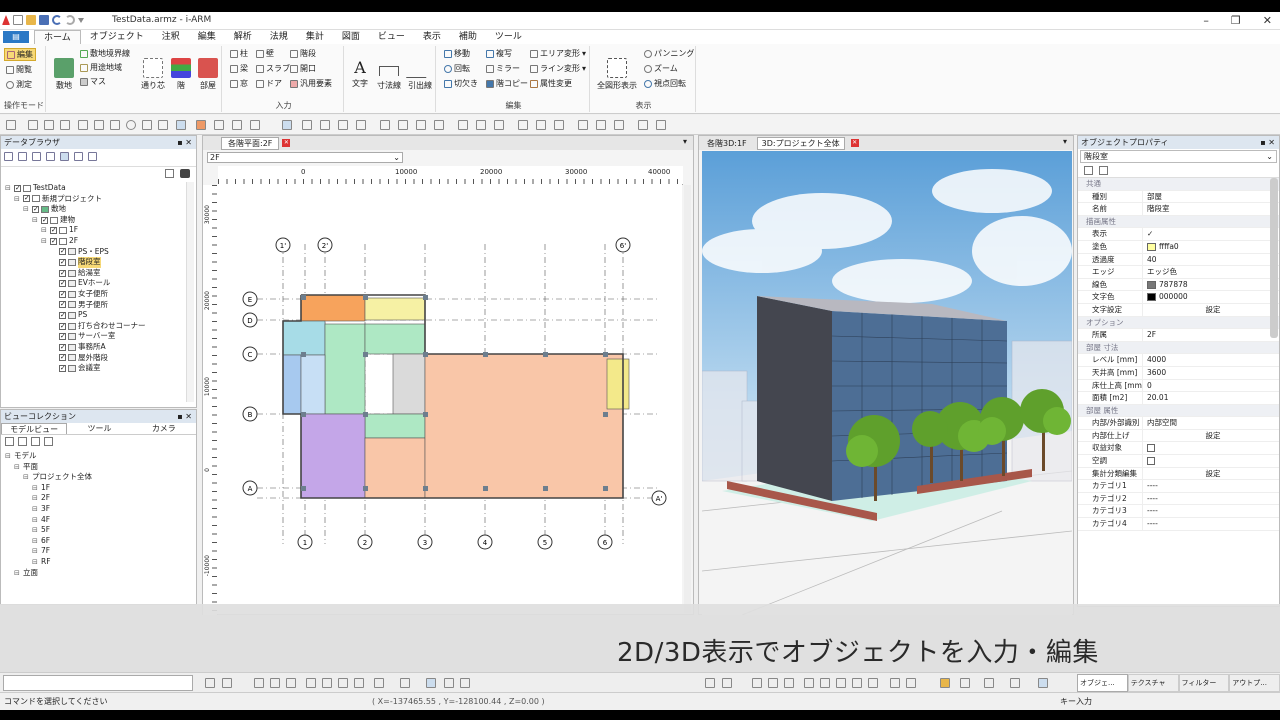 The height and width of the screenshot is (720, 1280). I want to click on dot-grid-icon, so click(201, 125).